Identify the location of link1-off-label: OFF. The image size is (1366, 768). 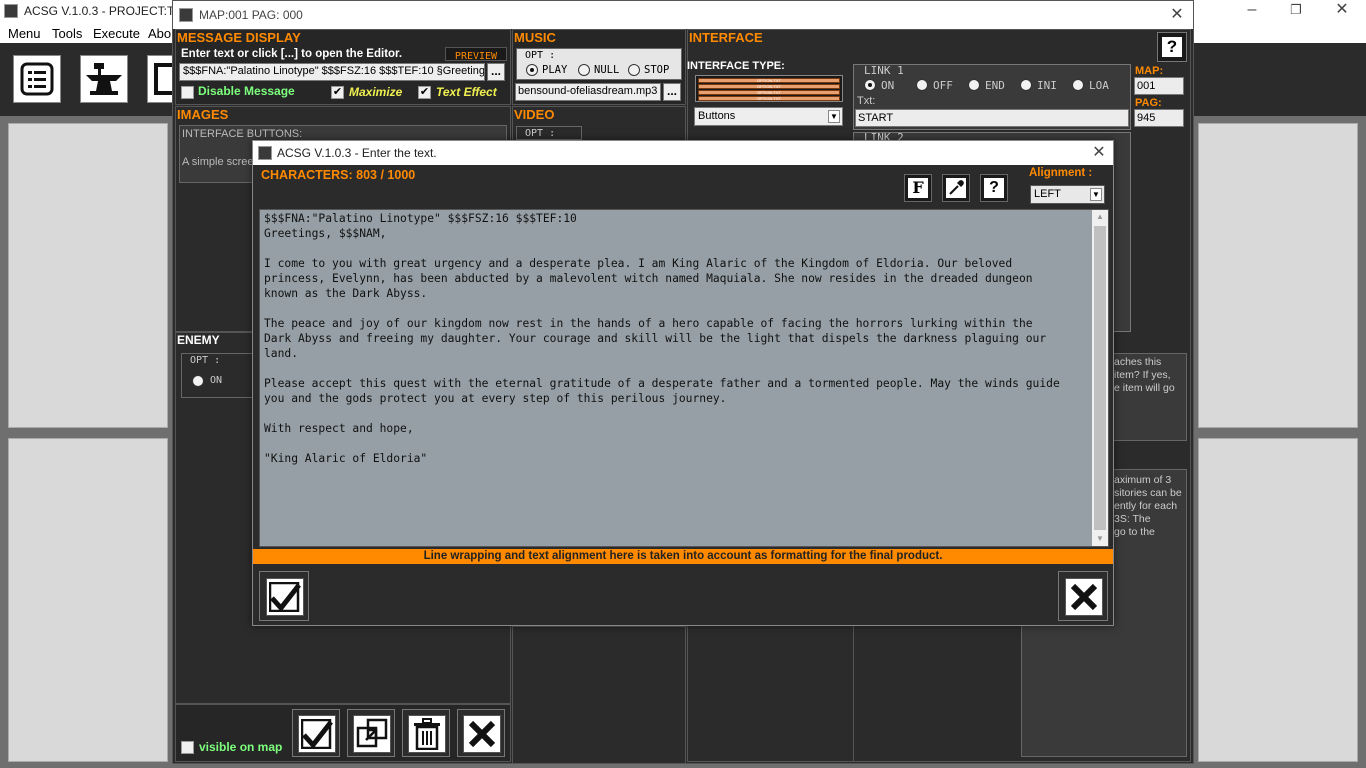
(943, 85).